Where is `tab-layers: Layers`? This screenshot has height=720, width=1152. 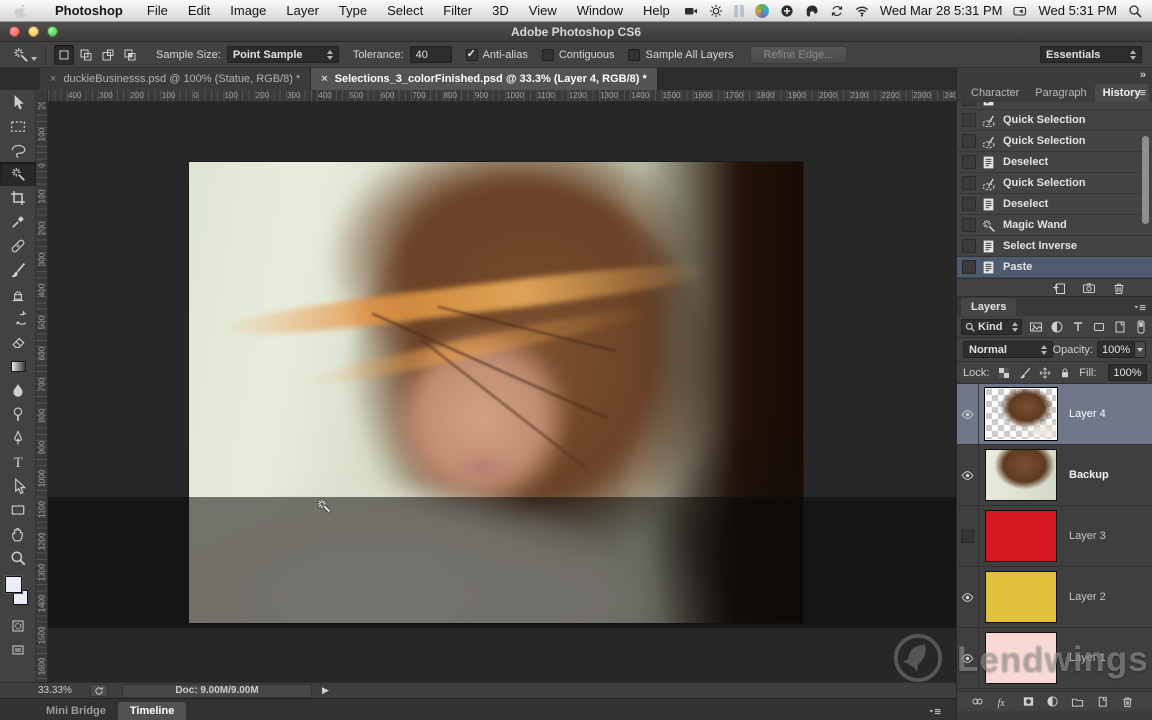
tab-layers: Layers is located at coordinates (989, 307).